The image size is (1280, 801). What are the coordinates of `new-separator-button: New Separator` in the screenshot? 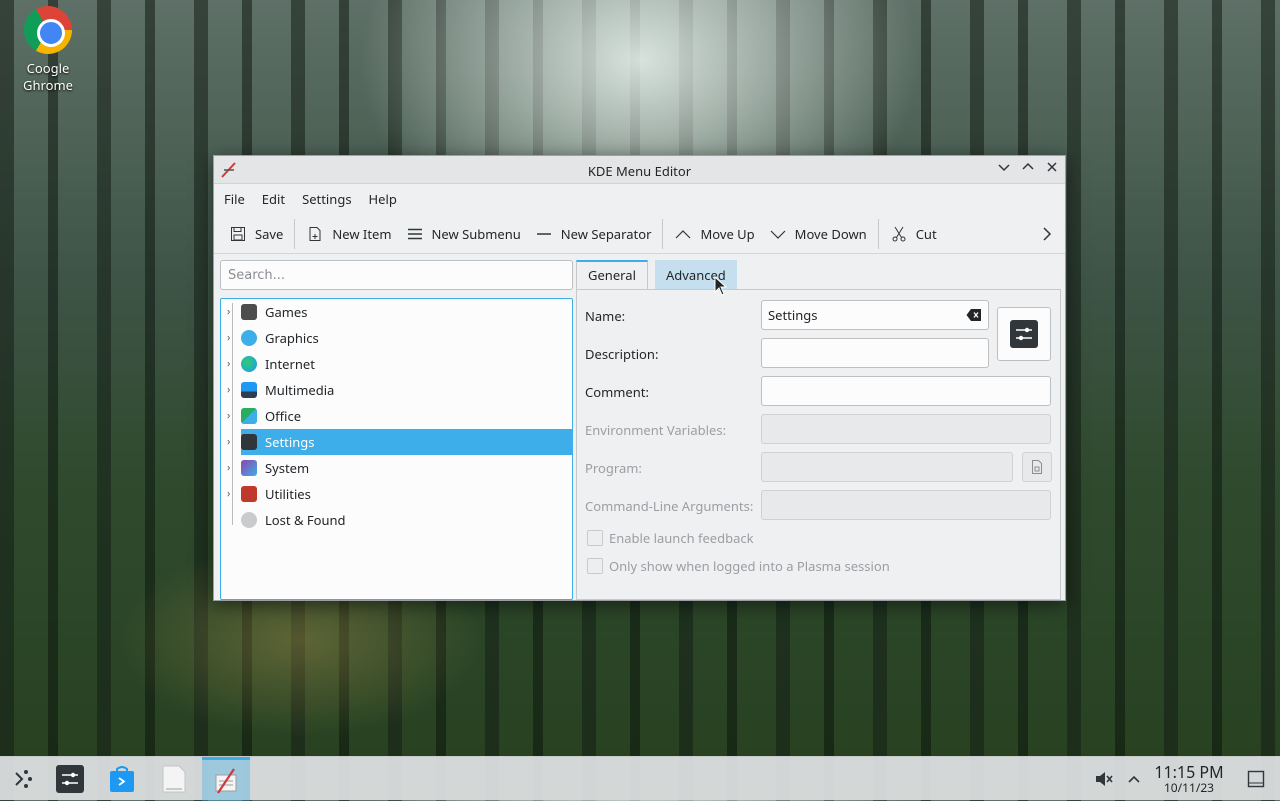 It's located at (593, 234).